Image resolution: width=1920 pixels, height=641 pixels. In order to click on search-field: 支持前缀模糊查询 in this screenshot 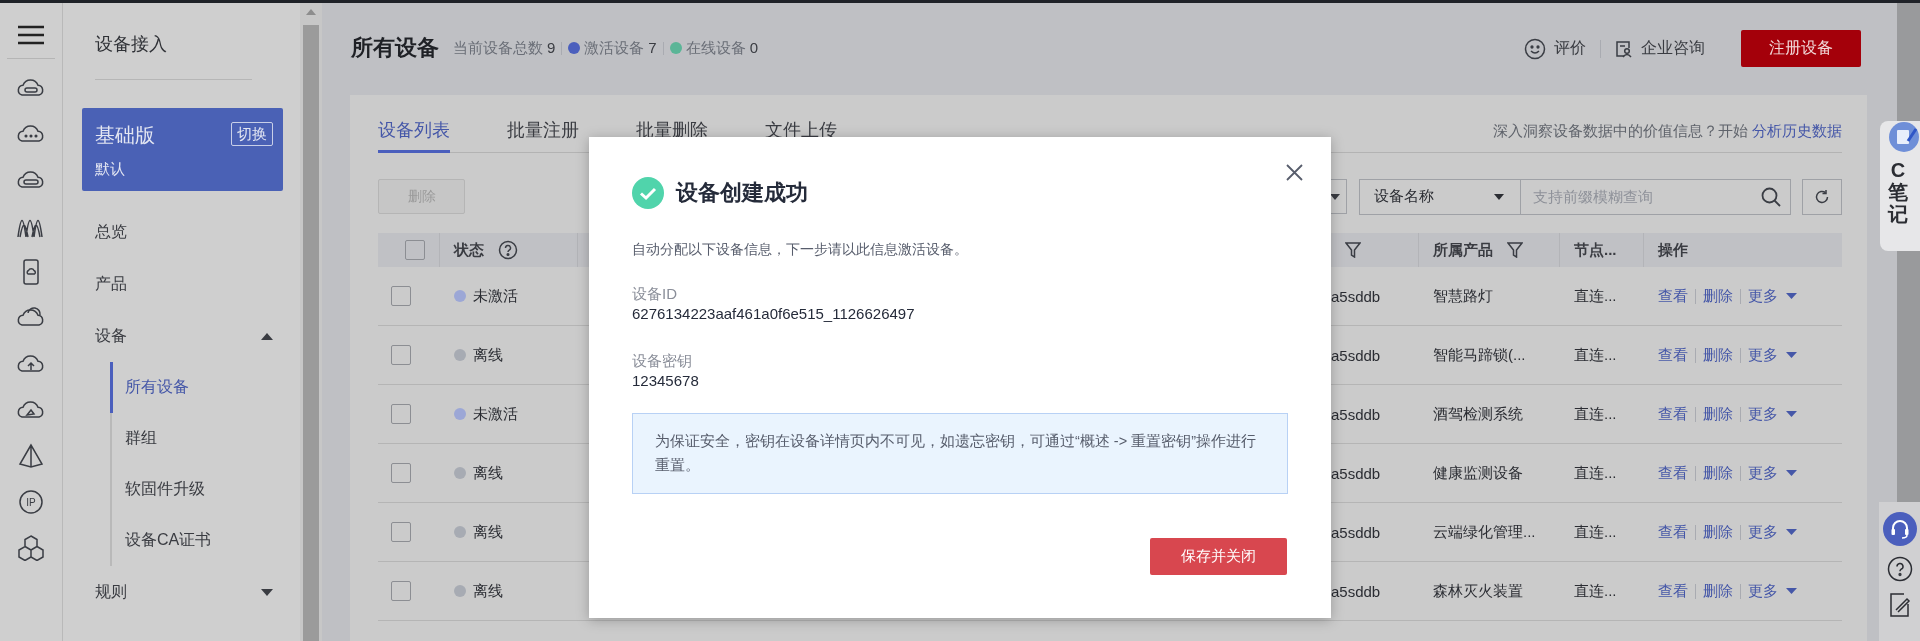, I will do `click(1656, 196)`.